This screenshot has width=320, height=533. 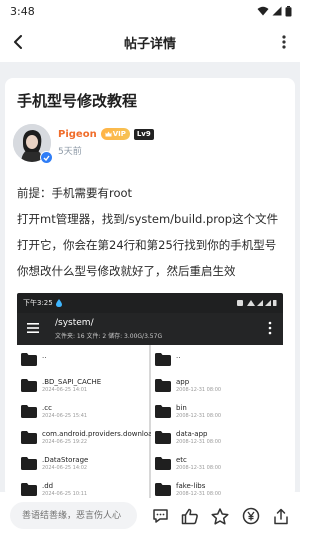 I want to click on file-row: data-app 2008-12-31 08:00, so click(x=217, y=440).